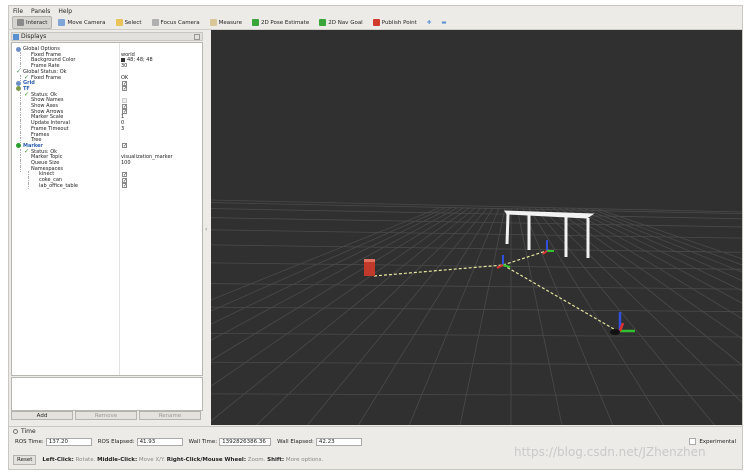 Image resolution: width=749 pixels, height=473 pixels. Describe the element at coordinates (338, 442) in the screenshot. I see `wall-elapsed-field: 42.23` at that location.